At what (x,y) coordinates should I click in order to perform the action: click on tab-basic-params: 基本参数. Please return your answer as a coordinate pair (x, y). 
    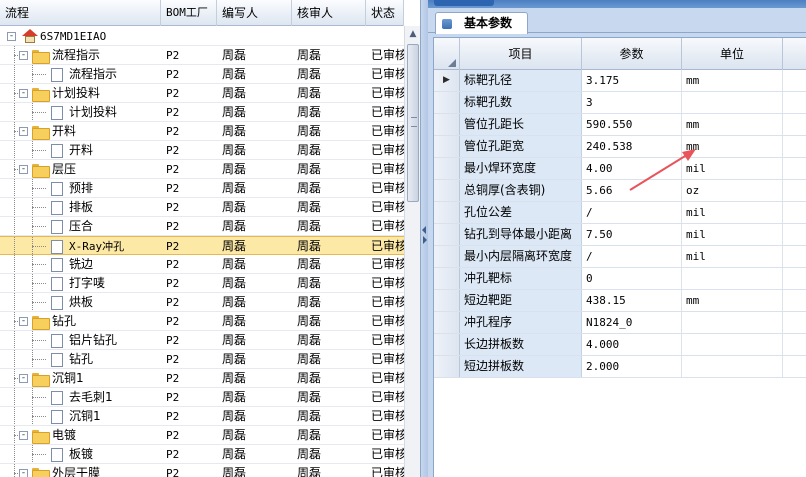
    Looking at the image, I should click on (481, 23).